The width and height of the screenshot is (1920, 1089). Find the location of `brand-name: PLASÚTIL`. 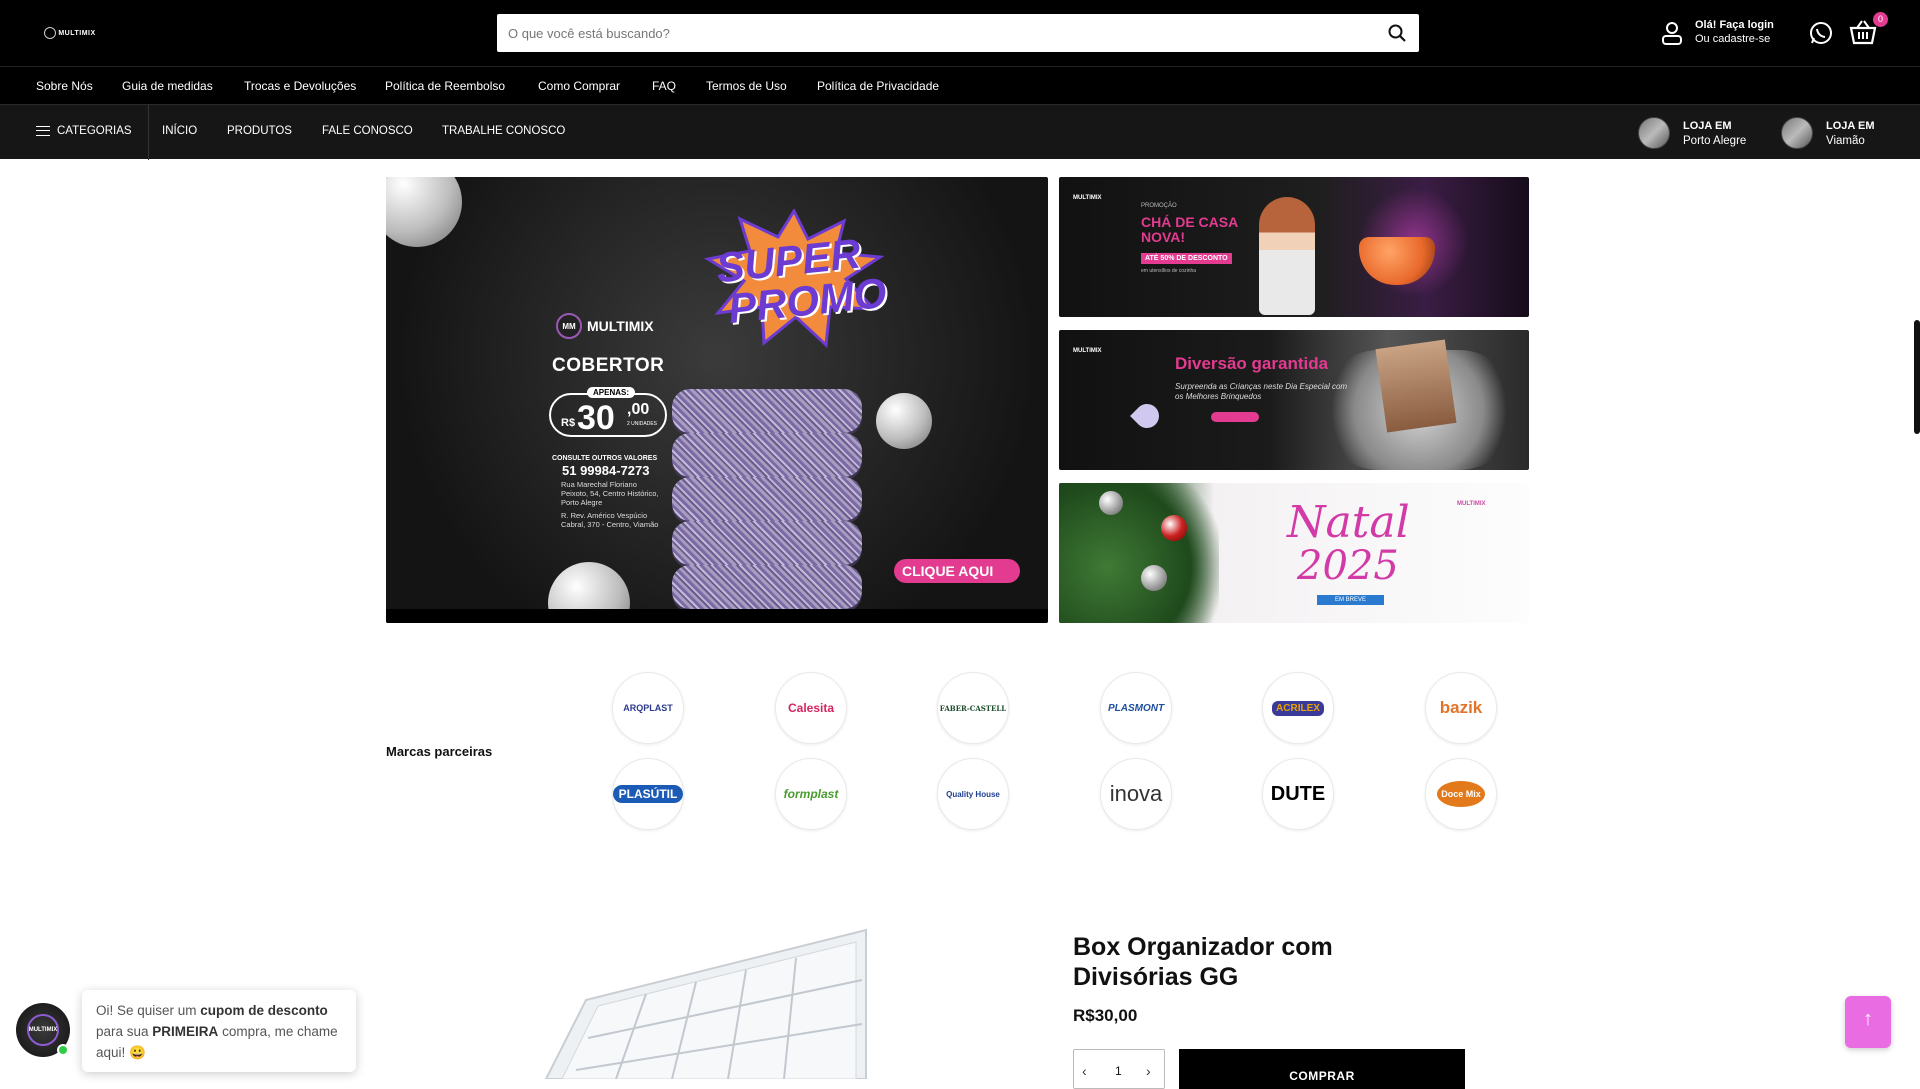

brand-name: PLASÚTIL is located at coordinates (648, 794).